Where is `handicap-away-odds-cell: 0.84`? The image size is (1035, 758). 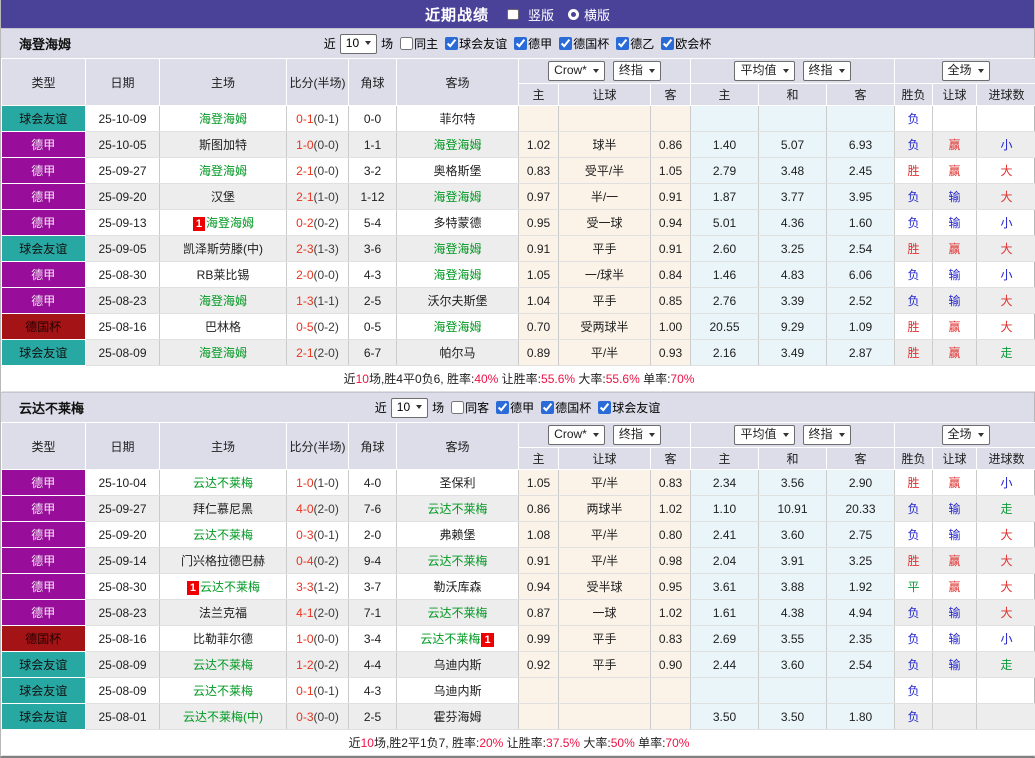 handicap-away-odds-cell: 0.84 is located at coordinates (671, 275).